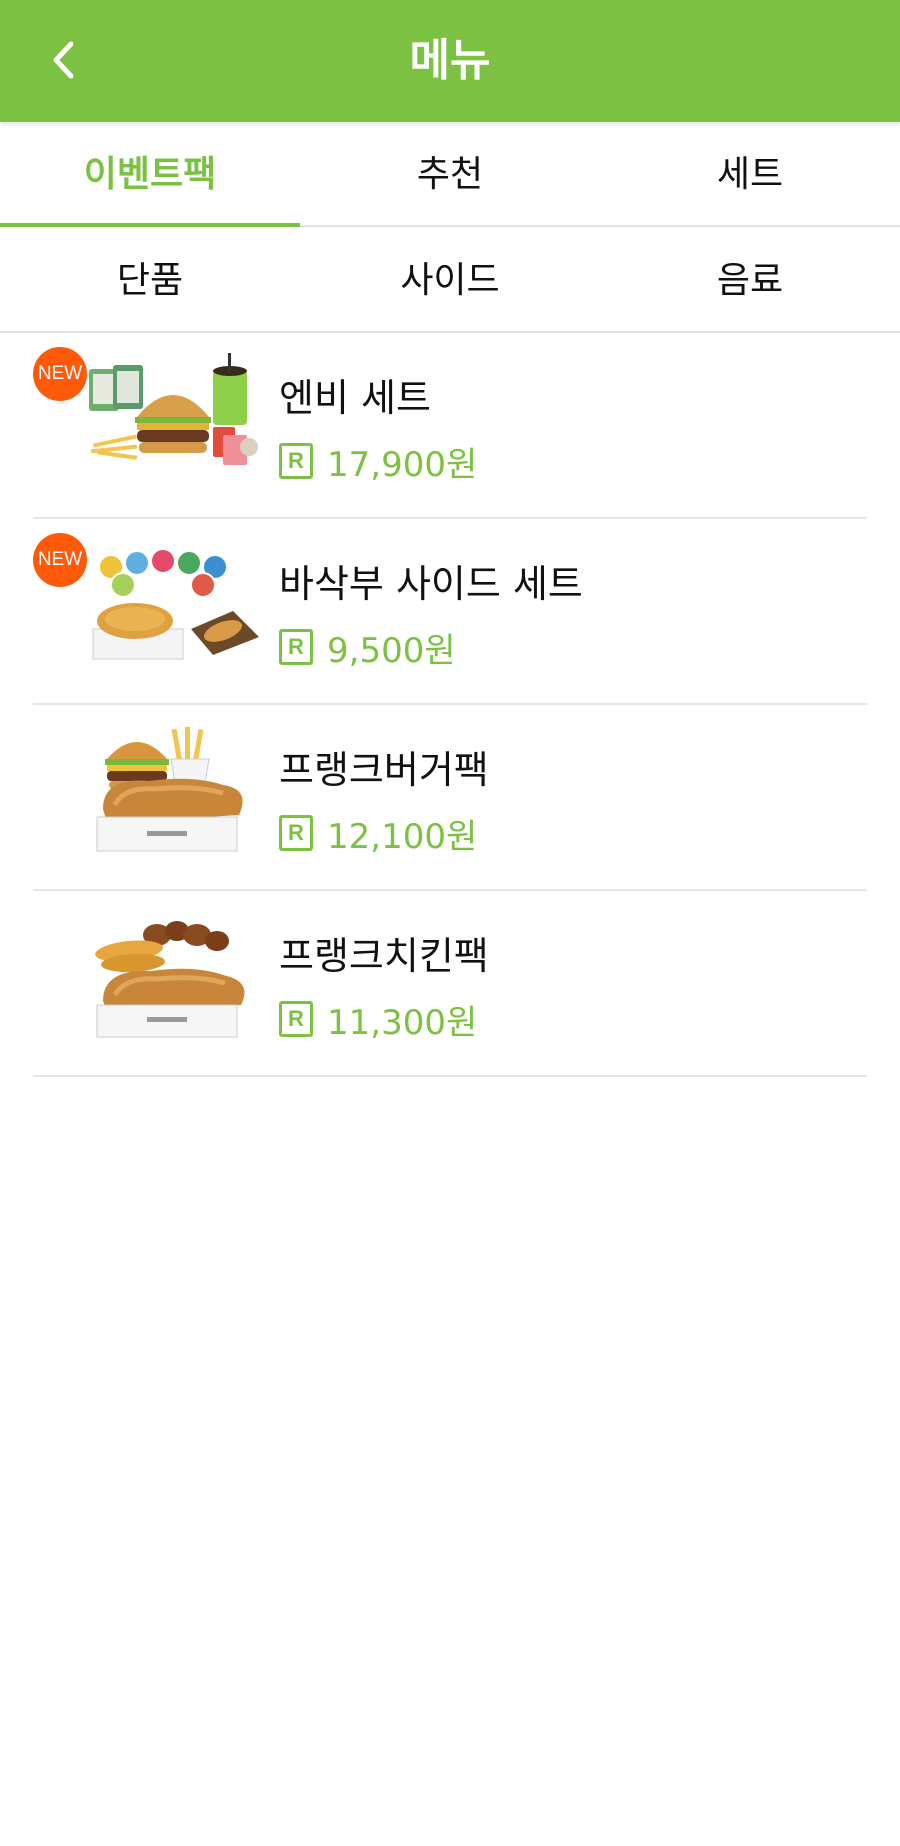  Describe the element at coordinates (169, 789) in the screenshot. I see `burger-pack-image` at that location.